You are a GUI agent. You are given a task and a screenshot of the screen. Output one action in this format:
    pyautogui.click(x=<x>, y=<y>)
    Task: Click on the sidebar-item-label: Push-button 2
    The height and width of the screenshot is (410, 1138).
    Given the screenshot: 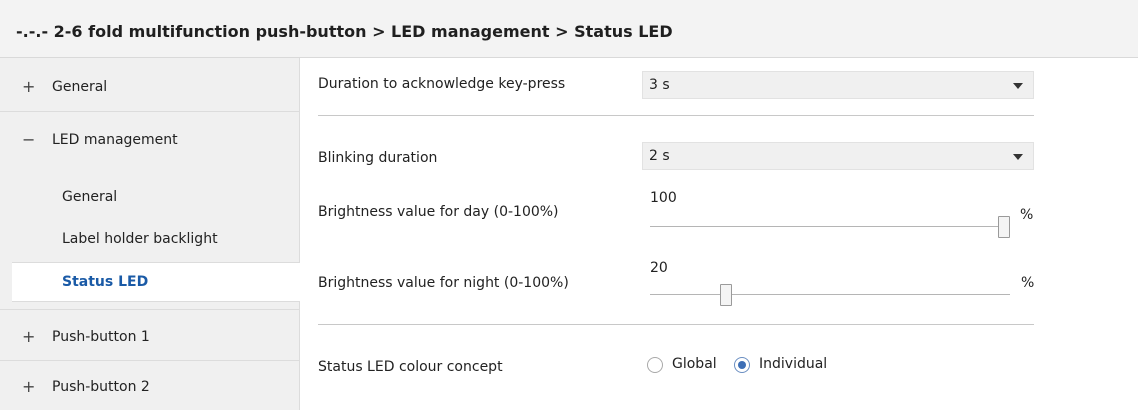 What is the action you would take?
    pyautogui.click(x=101, y=387)
    